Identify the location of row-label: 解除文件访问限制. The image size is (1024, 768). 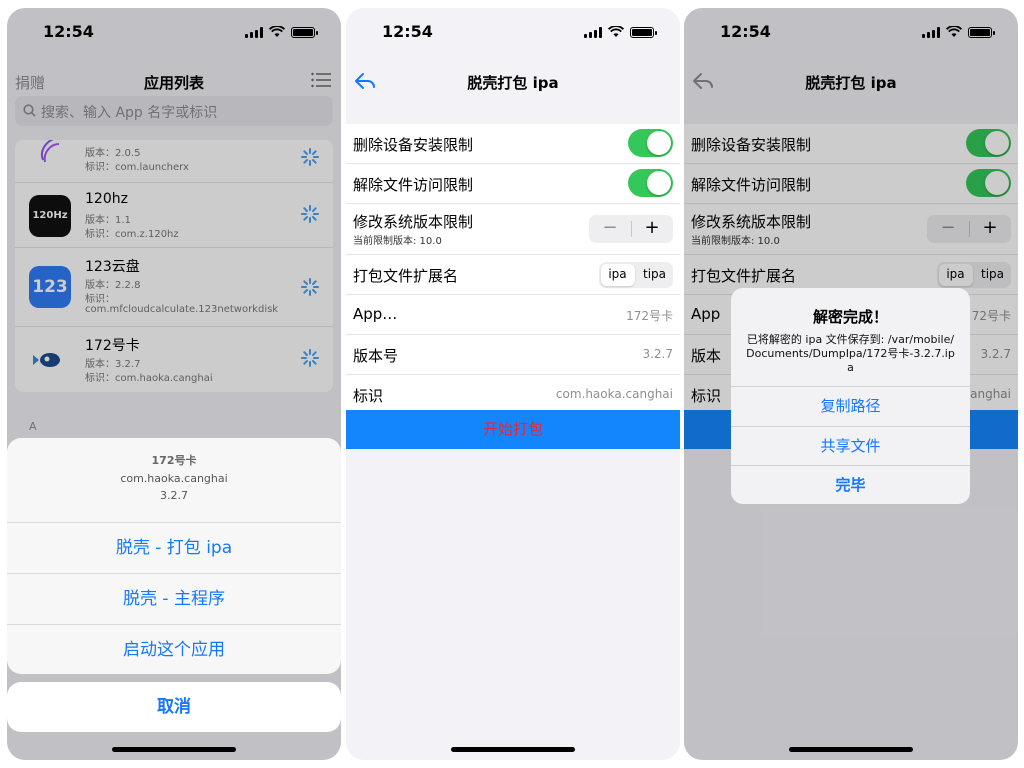
(413, 185).